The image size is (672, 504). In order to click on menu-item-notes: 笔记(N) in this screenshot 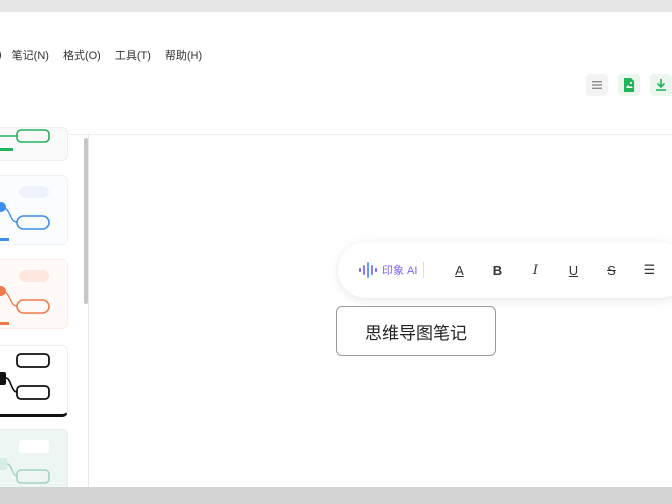, I will do `click(30, 55)`.